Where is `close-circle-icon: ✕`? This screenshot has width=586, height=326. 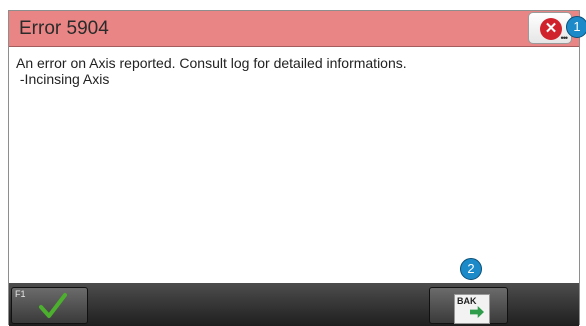 close-circle-icon: ✕ is located at coordinates (551, 29).